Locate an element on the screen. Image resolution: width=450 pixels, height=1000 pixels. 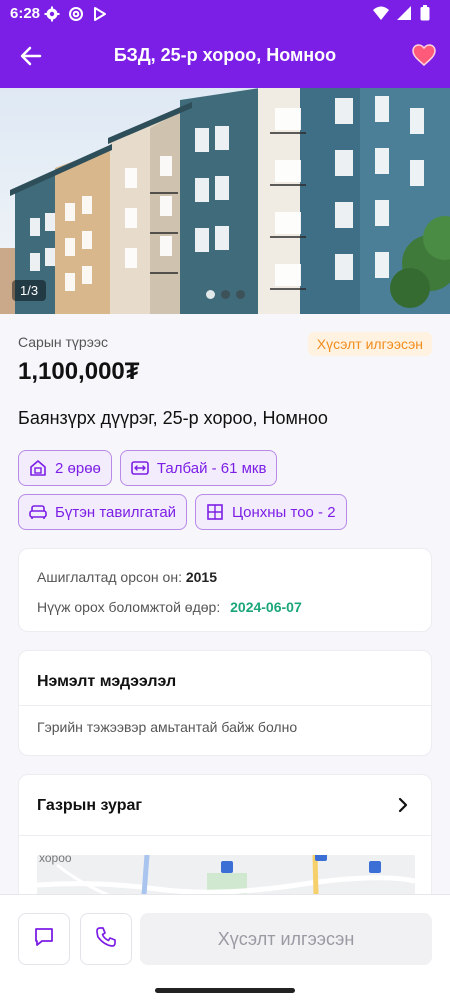
move-in-date: 2024-06-07 is located at coordinates (266, 607).